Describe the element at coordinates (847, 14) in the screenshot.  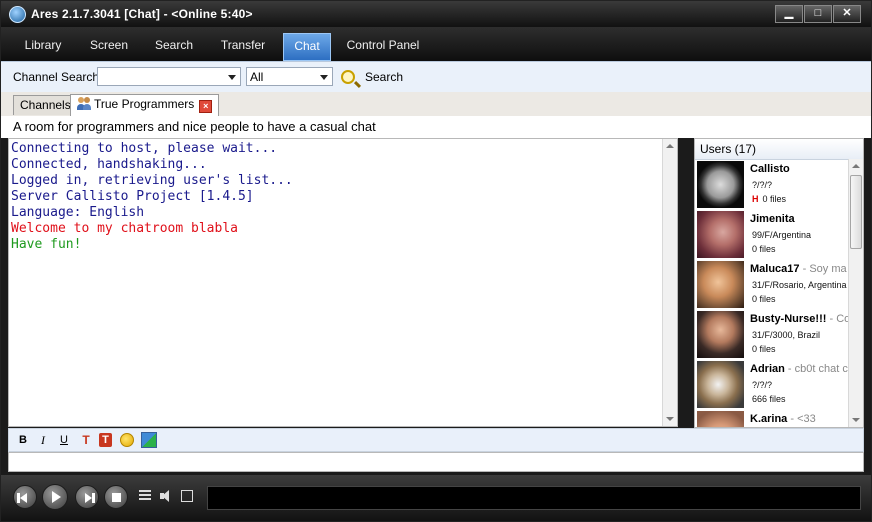
I see `close-button: ✕` at that location.